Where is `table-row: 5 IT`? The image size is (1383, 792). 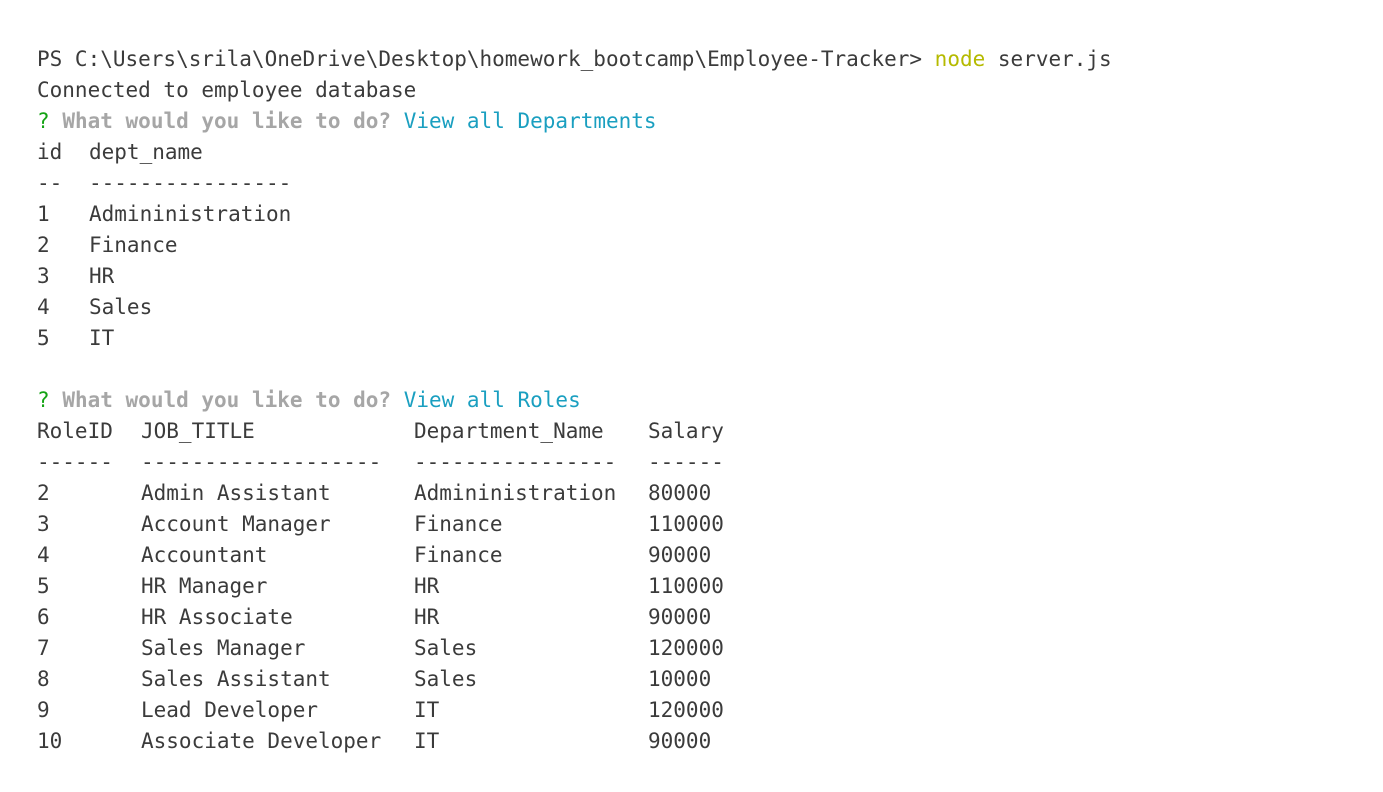 table-row: 5 IT is located at coordinates (710, 338).